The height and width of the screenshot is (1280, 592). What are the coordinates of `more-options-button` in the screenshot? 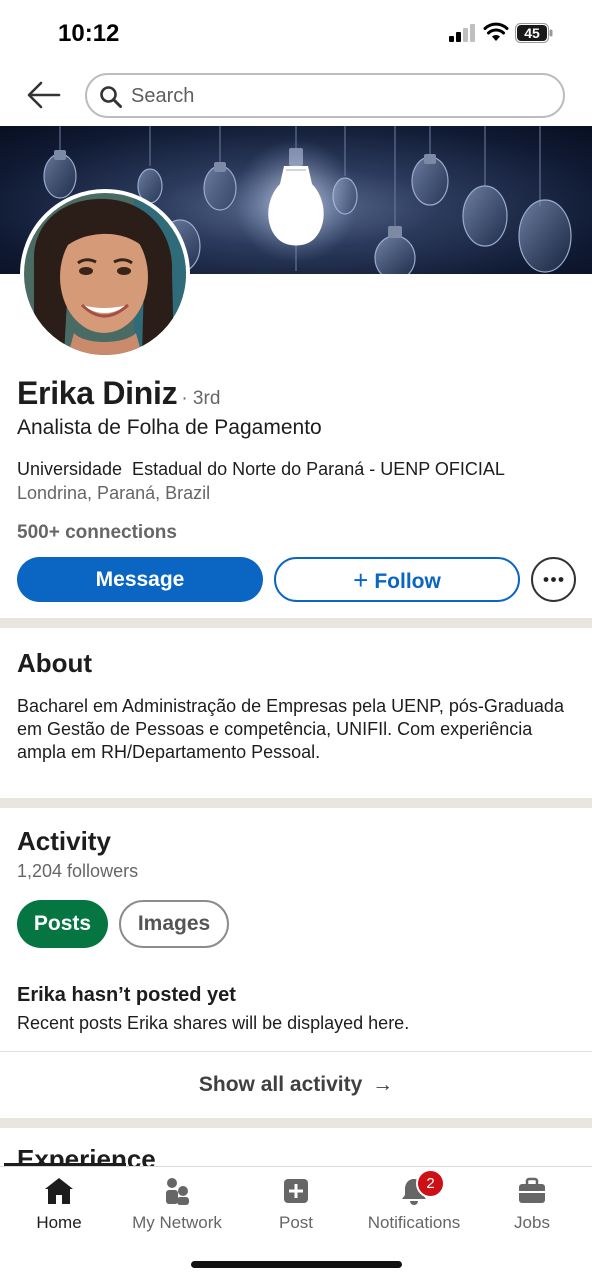 It's located at (553, 579).